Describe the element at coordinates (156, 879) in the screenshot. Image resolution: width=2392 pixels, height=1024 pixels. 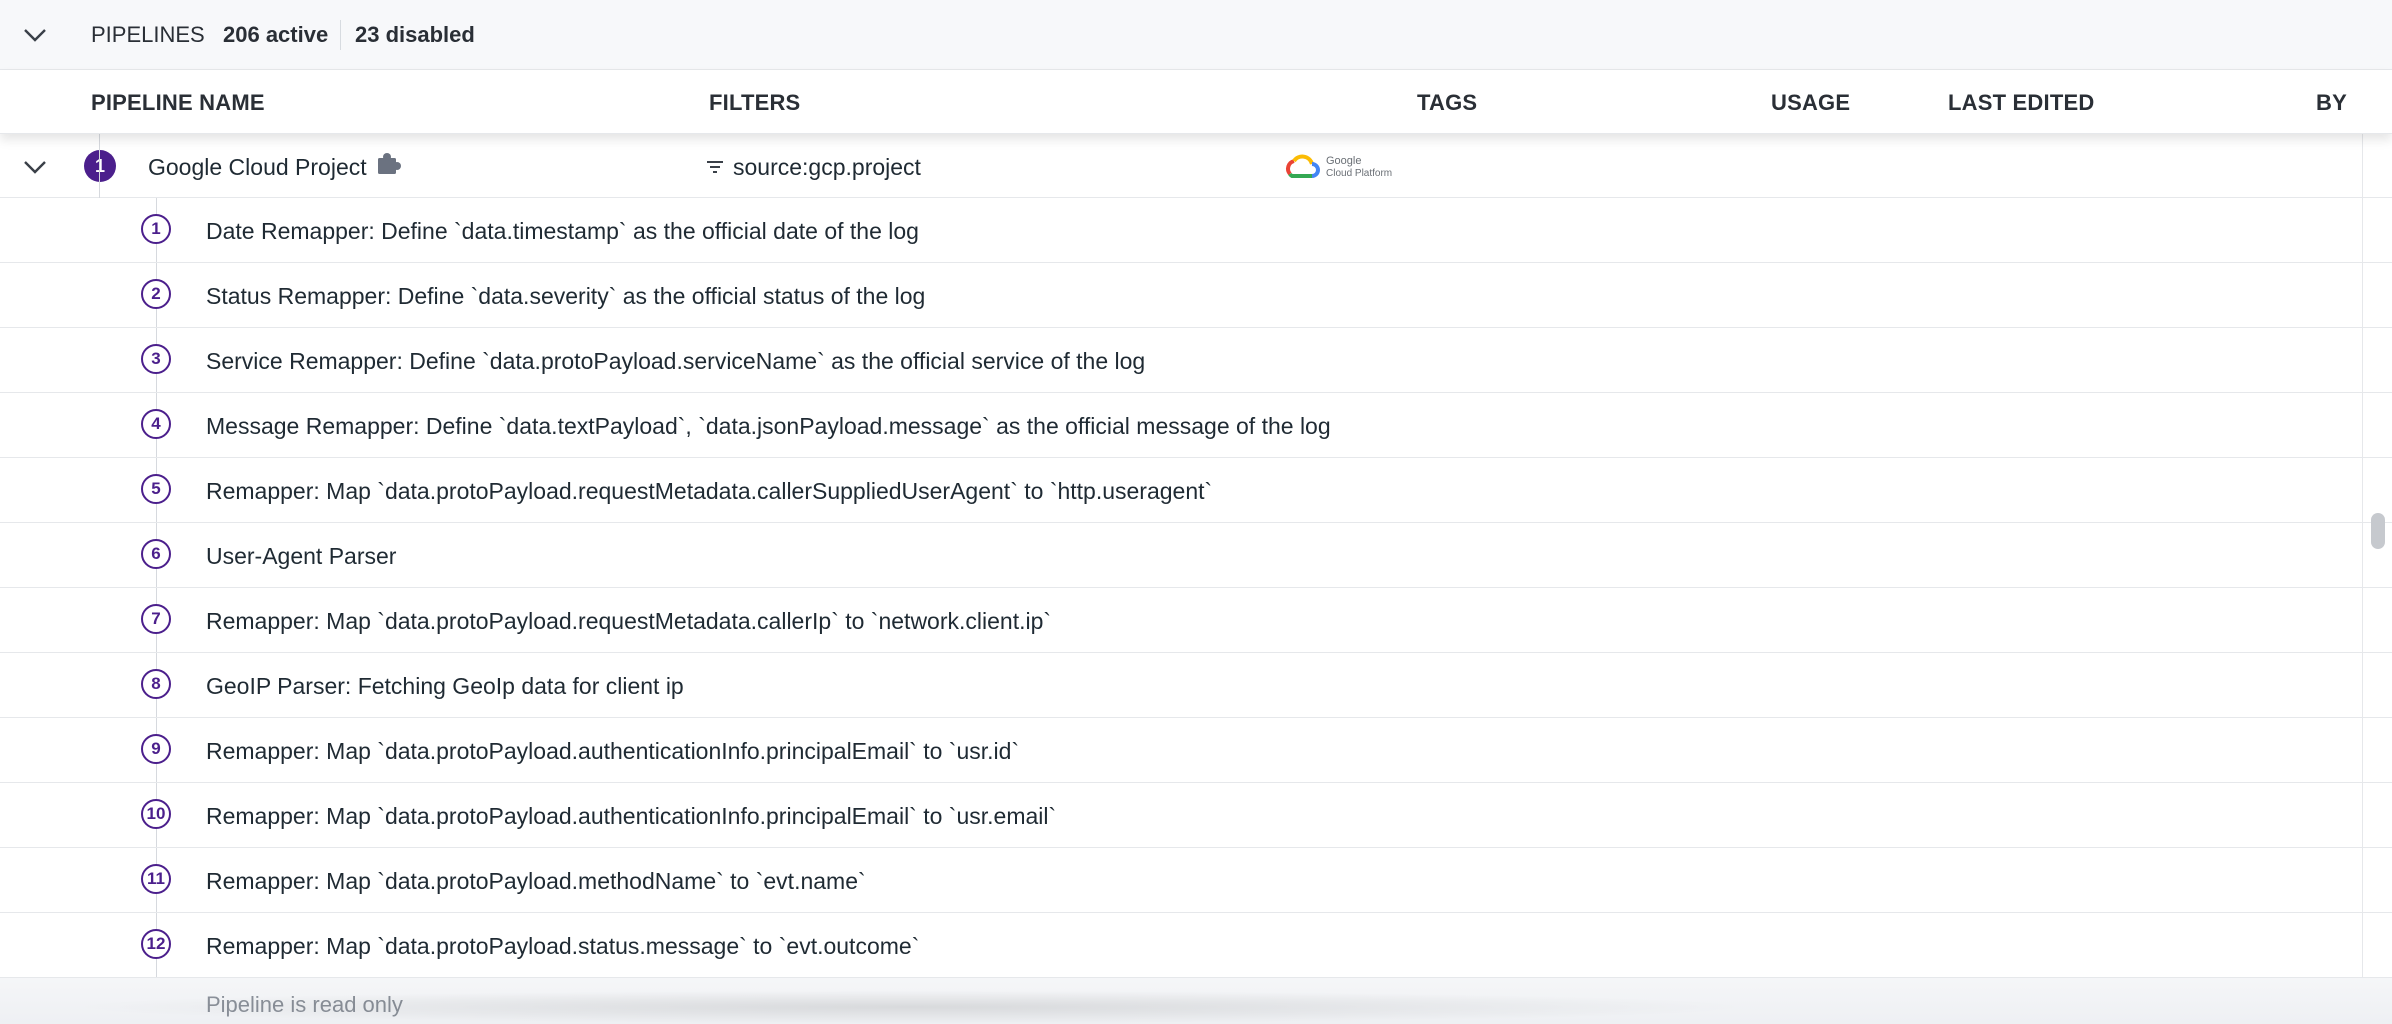
I see `processor-number-badge: 11` at that location.